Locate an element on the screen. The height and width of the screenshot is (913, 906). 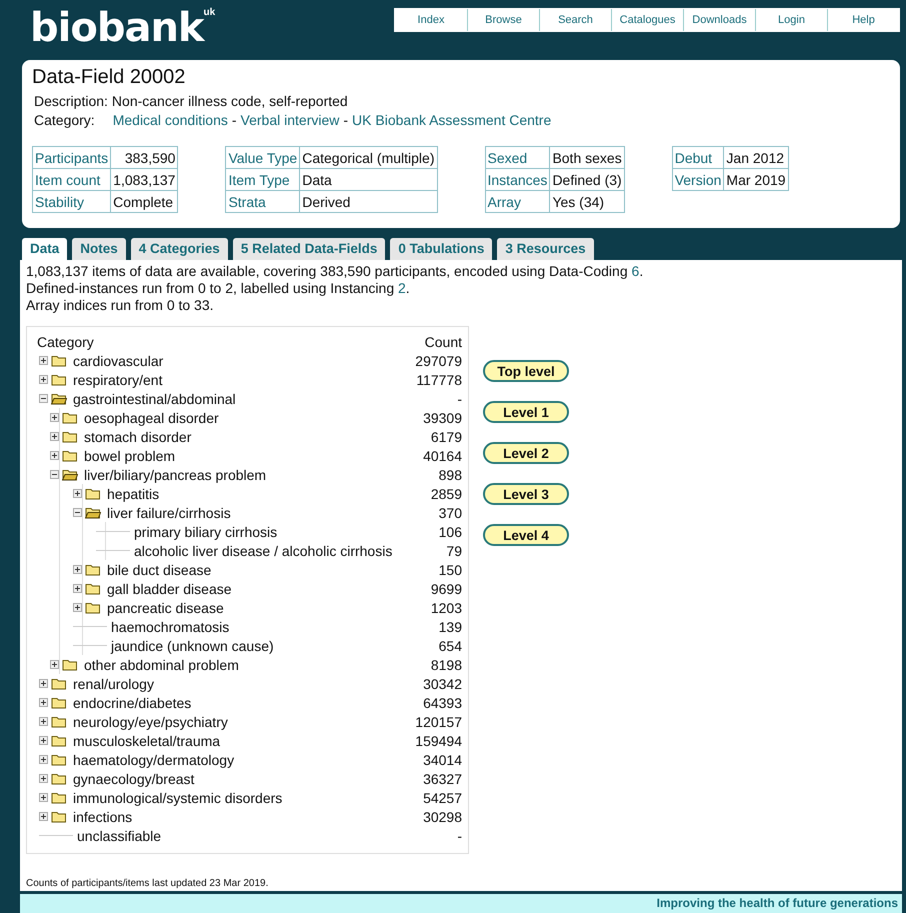
category-name: gynaecology/breast is located at coordinates (244, 778).